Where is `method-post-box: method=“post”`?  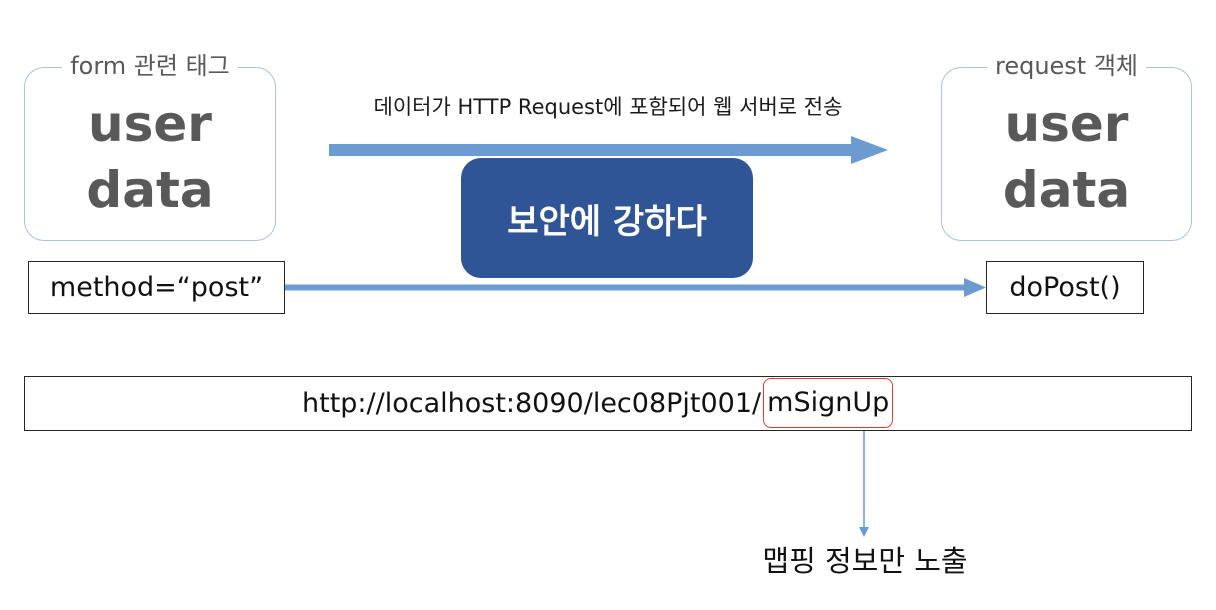
method-post-box: method=“post” is located at coordinates (156, 287).